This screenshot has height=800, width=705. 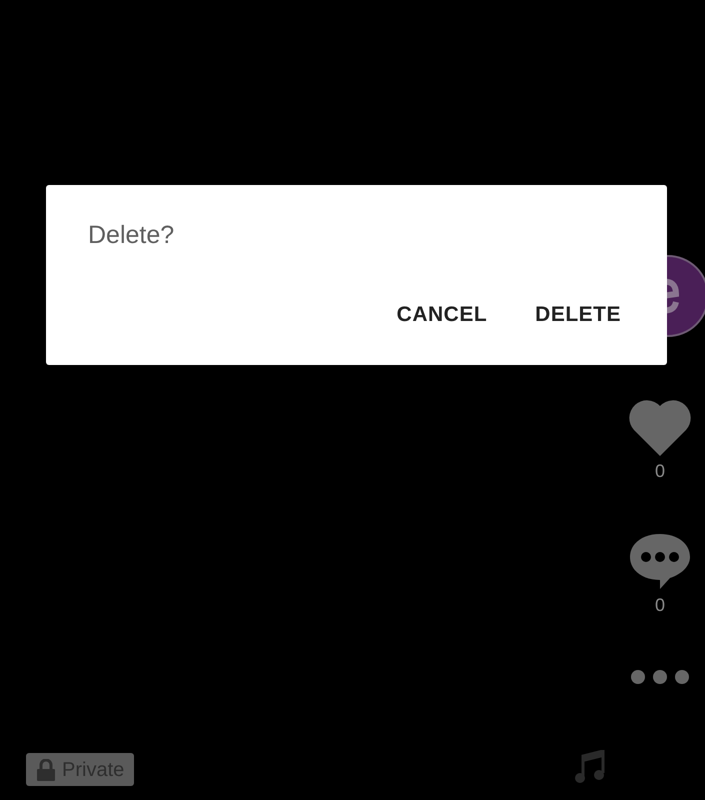 What do you see at coordinates (660, 677) in the screenshot?
I see `more-icon` at bounding box center [660, 677].